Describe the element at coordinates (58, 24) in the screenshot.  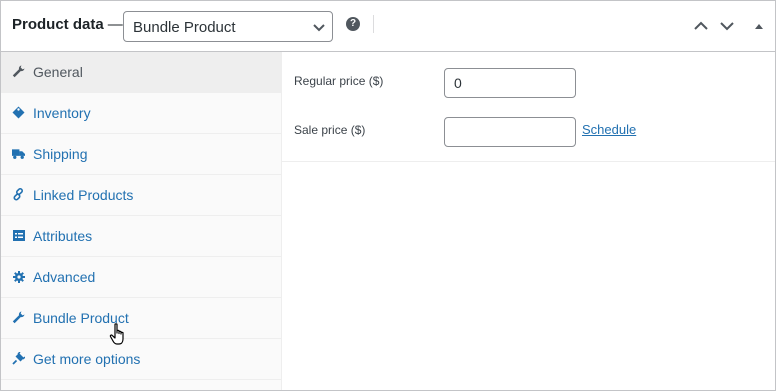
I see `panel-title-text: Product data` at that location.